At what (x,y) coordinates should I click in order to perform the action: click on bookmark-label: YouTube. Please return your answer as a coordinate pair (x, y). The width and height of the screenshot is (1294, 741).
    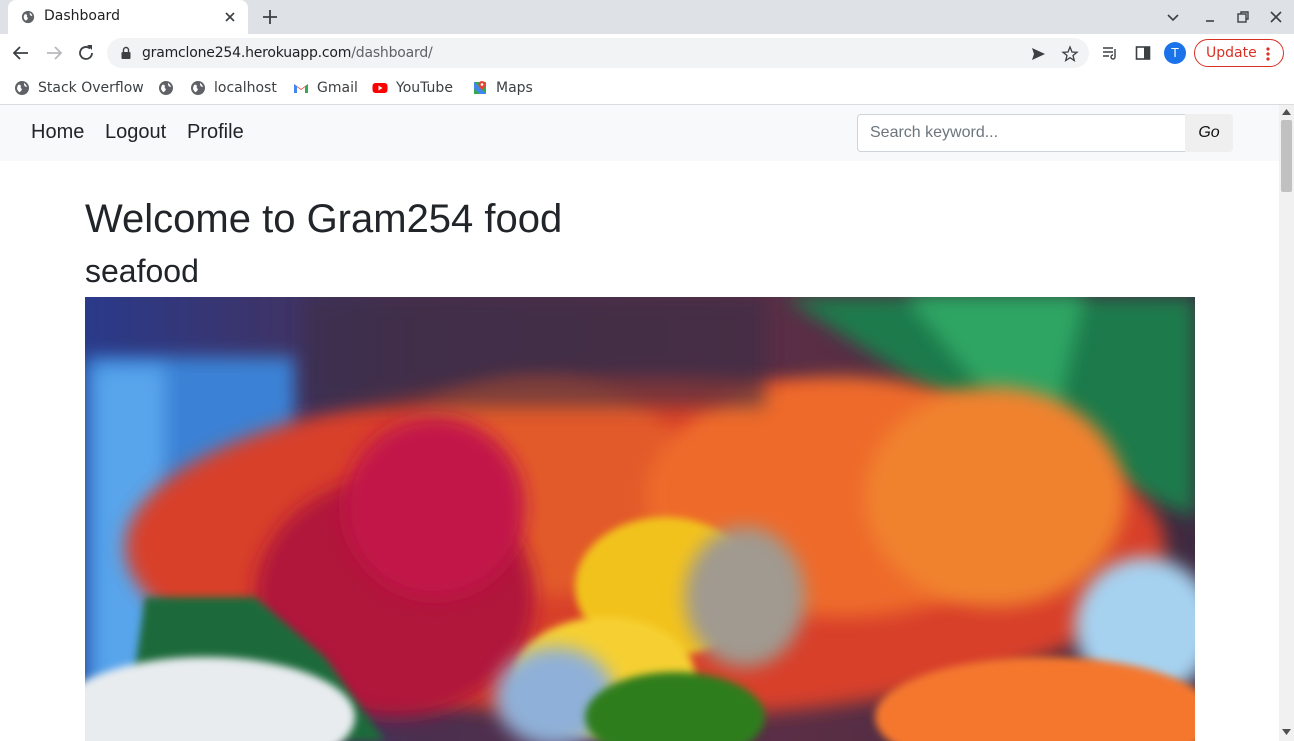
    Looking at the image, I should click on (424, 88).